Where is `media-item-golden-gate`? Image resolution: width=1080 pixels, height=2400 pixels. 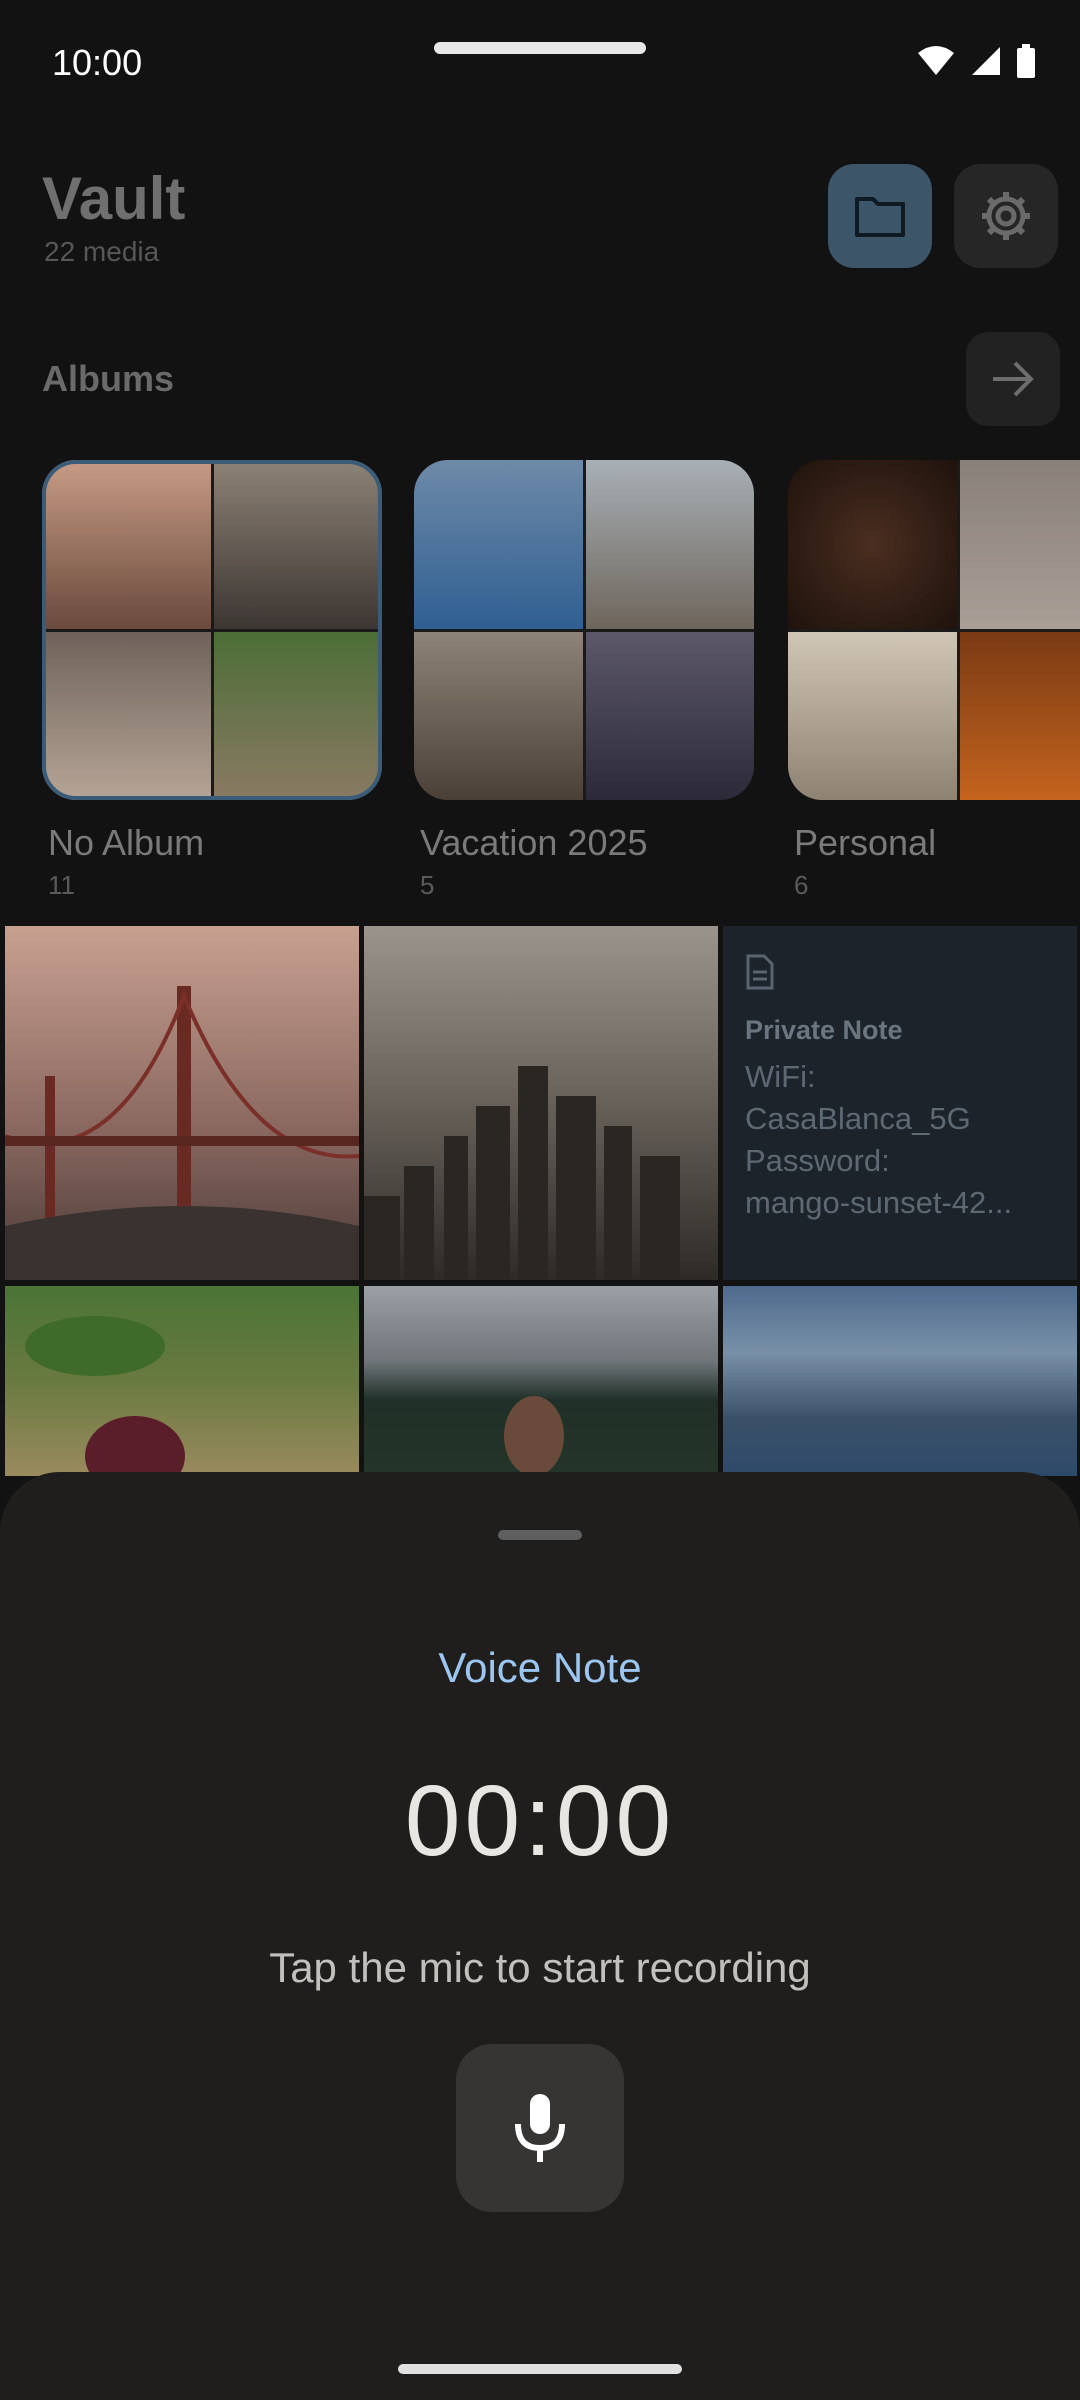
media-item-golden-gate is located at coordinates (182, 1103).